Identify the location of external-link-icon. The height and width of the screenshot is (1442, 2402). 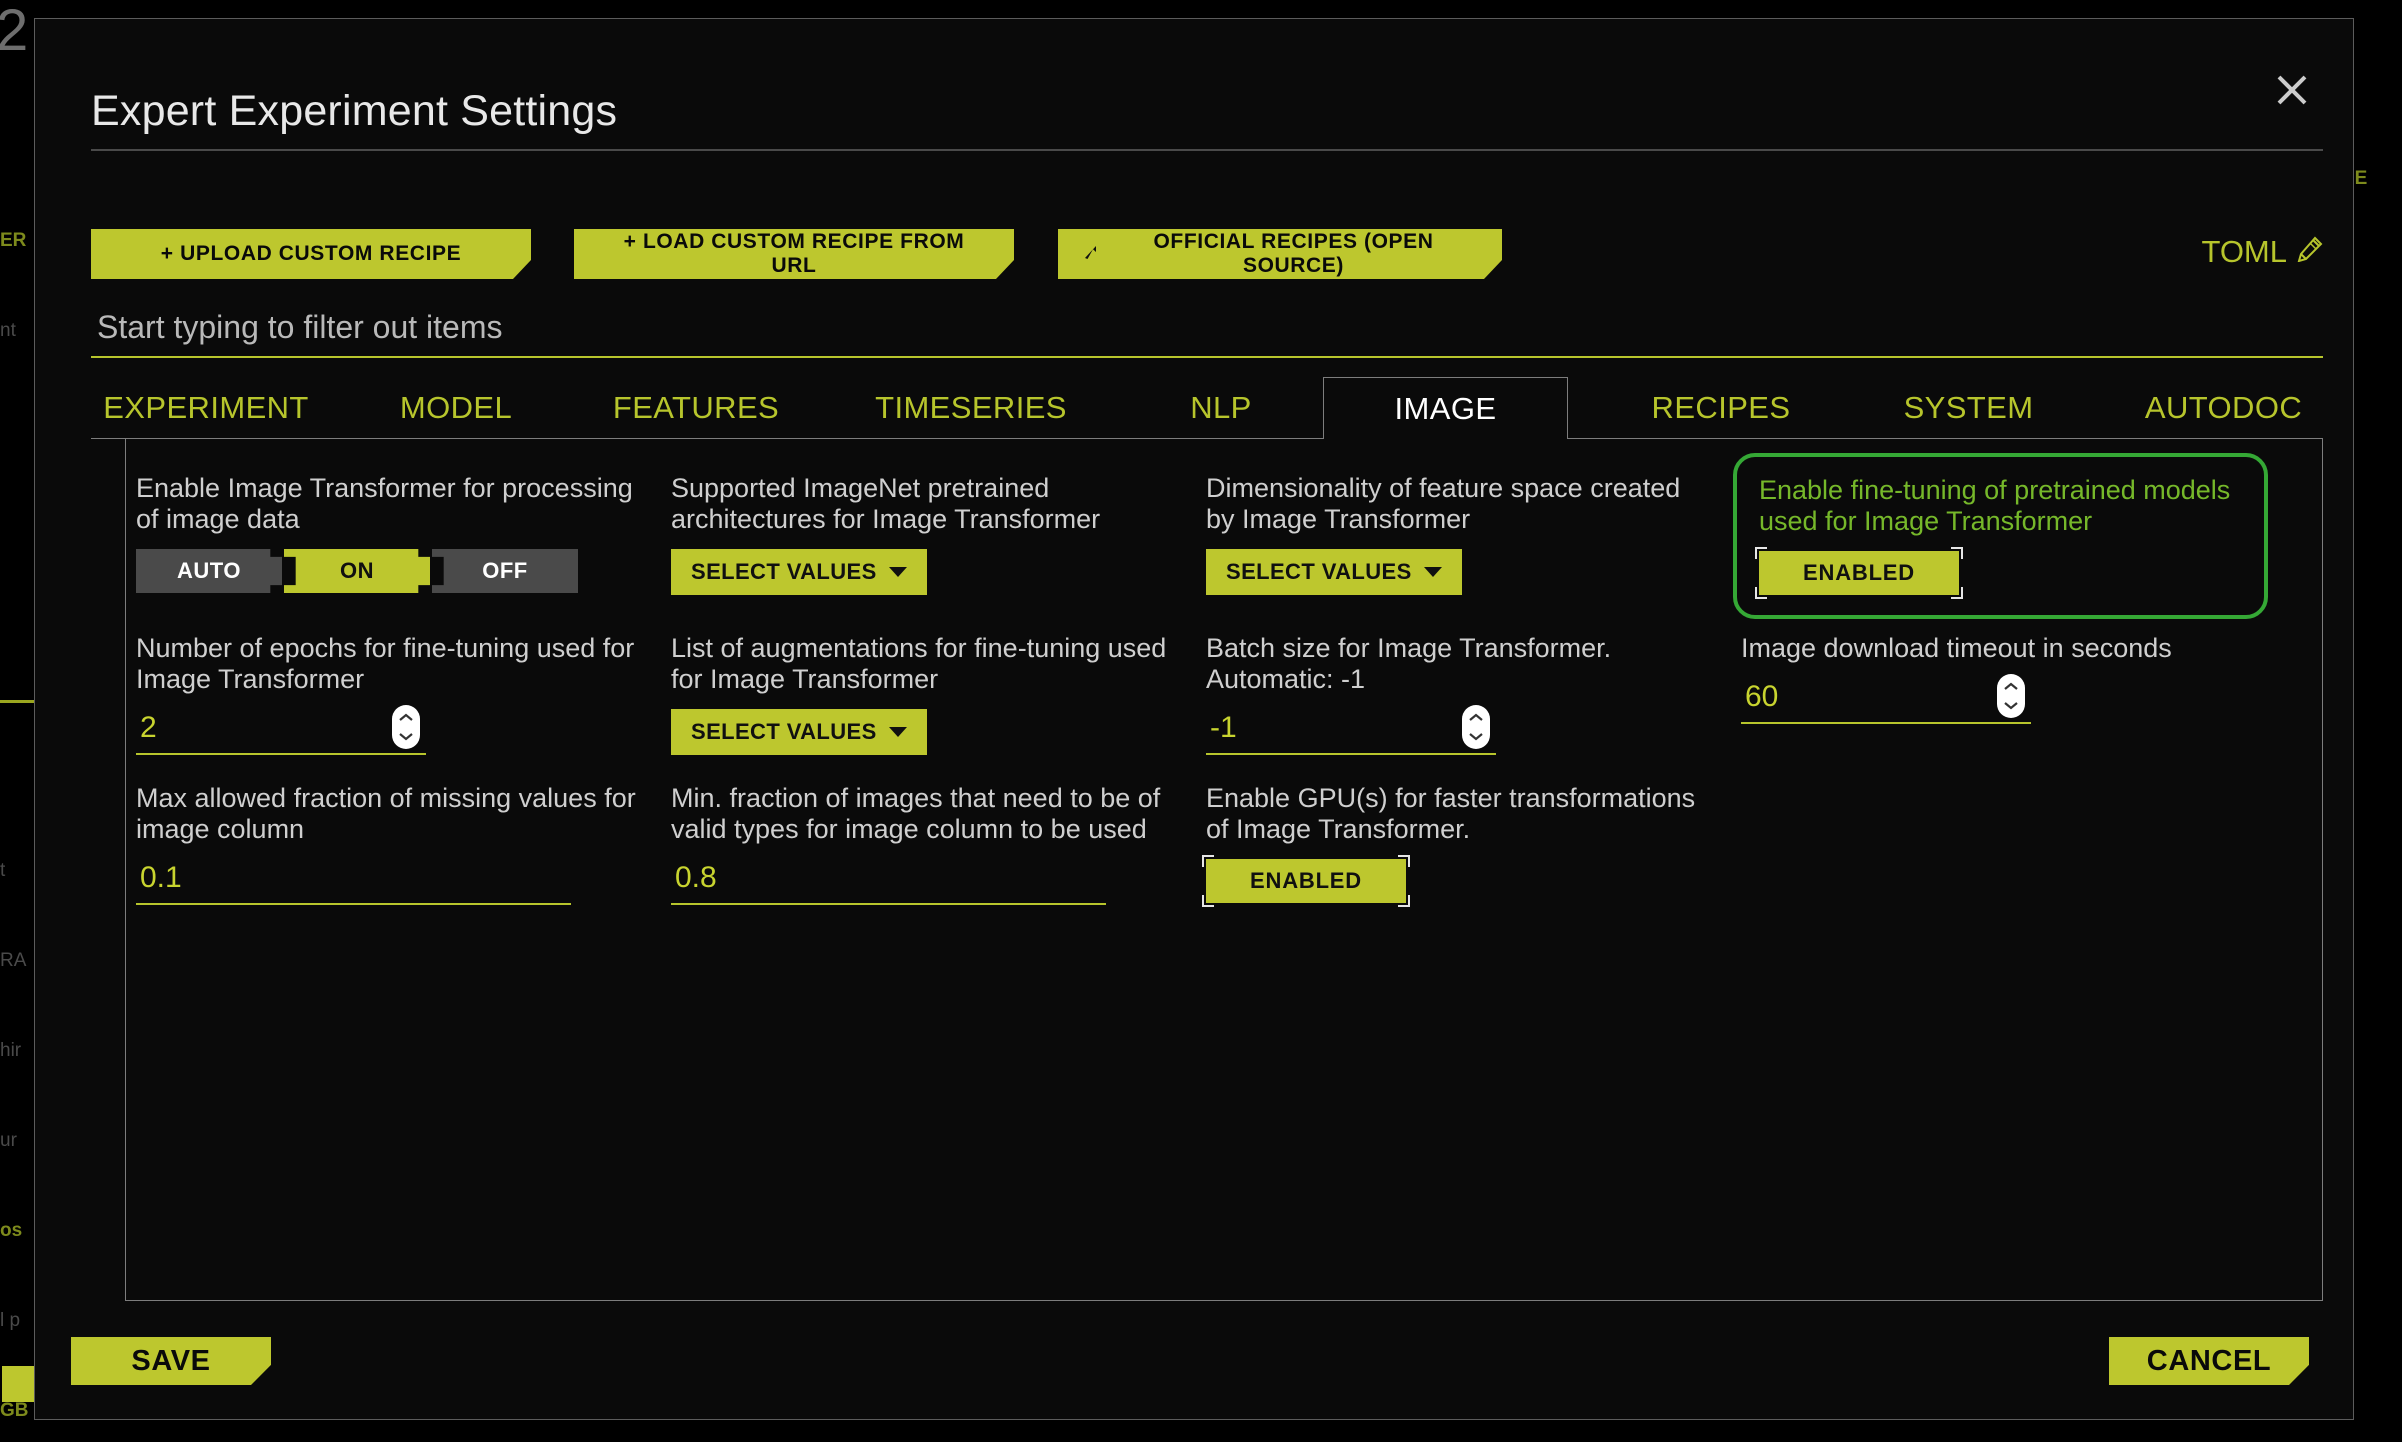
(1091, 255).